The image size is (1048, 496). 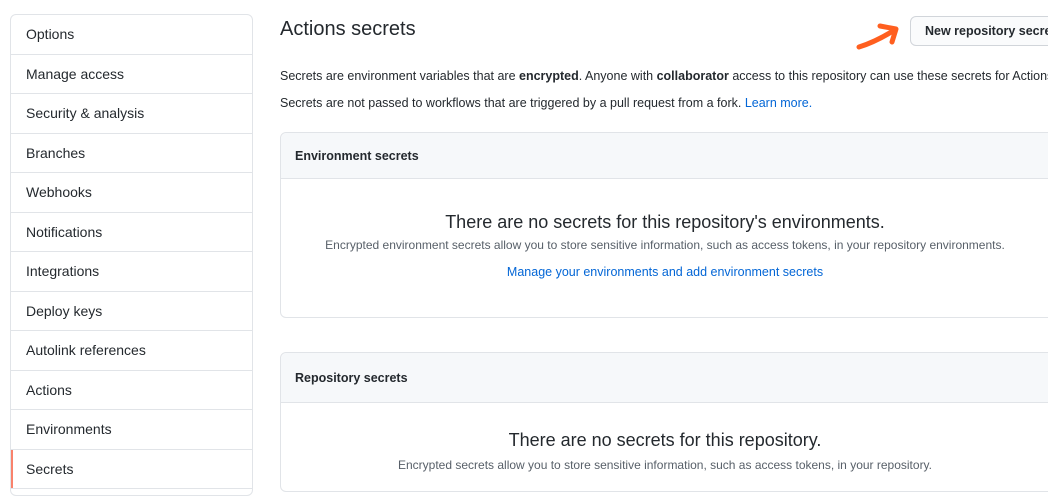 I want to click on sidebar-item-actions: Actions, so click(x=131, y=390).